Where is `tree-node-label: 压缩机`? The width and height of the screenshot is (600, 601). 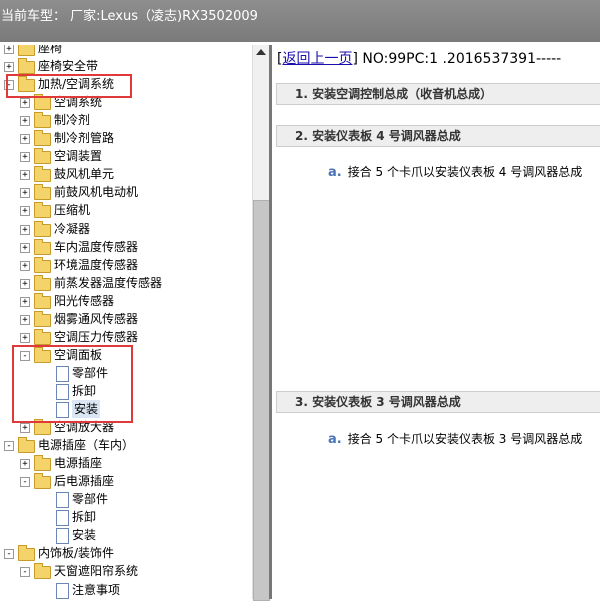
tree-node-label: 压缩机 is located at coordinates (72, 210).